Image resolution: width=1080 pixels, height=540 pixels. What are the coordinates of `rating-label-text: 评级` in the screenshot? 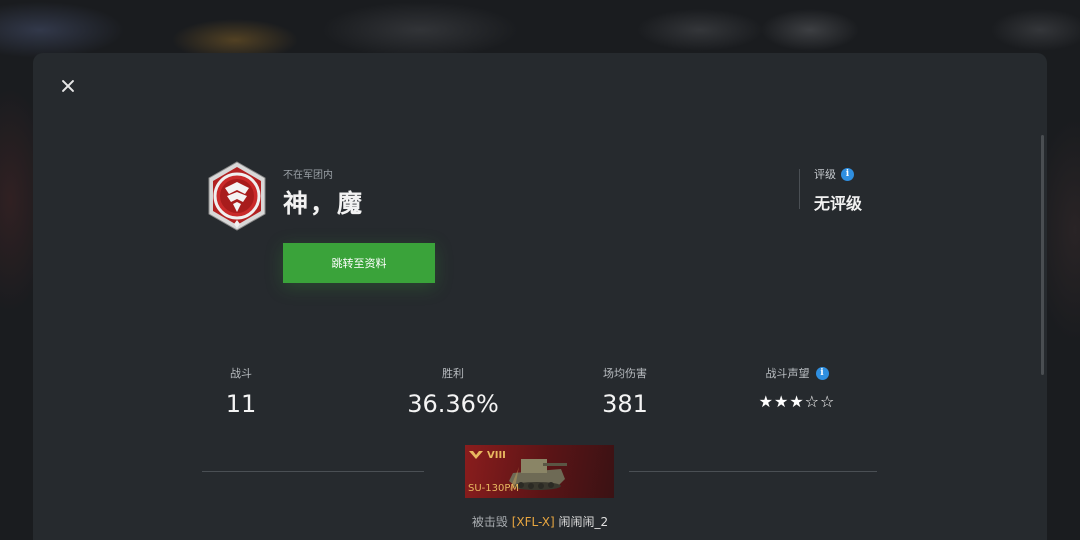 It's located at (825, 174).